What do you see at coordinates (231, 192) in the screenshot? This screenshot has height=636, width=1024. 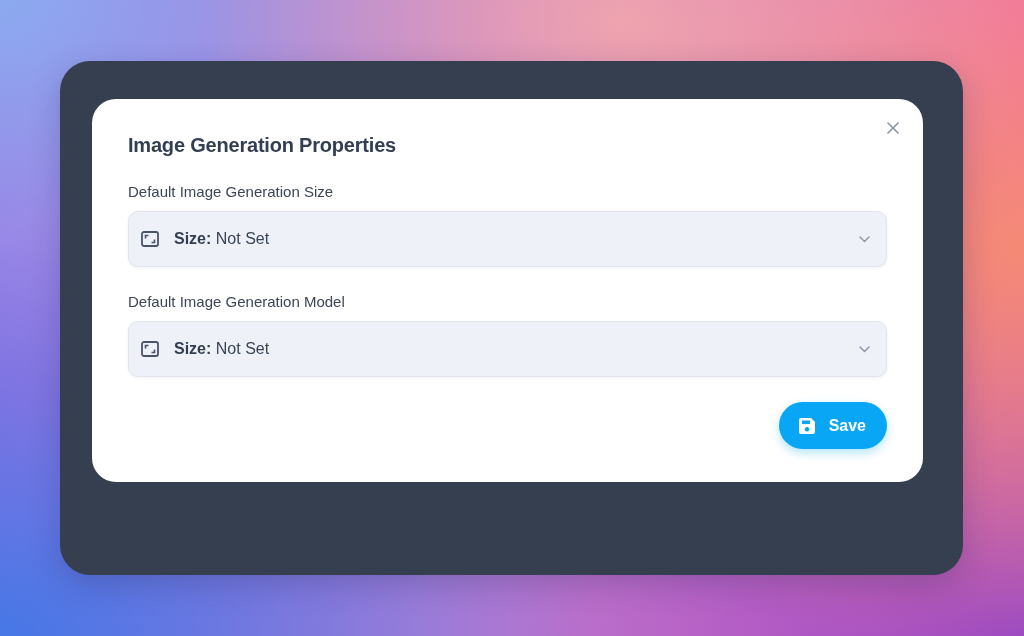 I see `field-label: Default Image Generation Size` at bounding box center [231, 192].